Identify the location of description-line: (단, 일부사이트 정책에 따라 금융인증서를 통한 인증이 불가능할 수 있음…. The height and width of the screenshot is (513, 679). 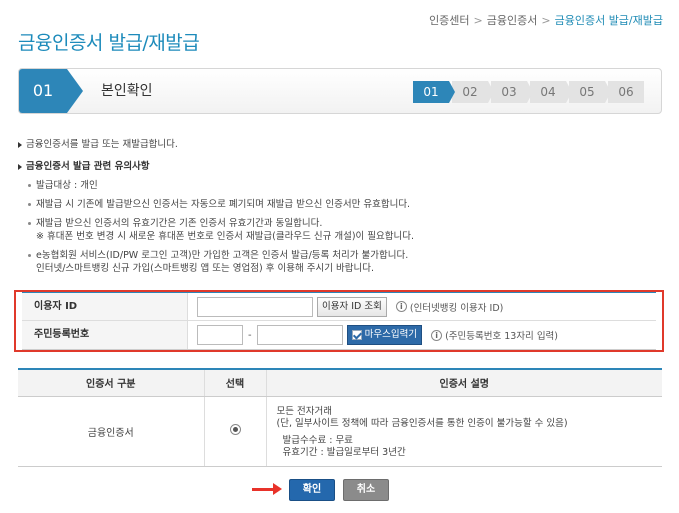
(422, 423).